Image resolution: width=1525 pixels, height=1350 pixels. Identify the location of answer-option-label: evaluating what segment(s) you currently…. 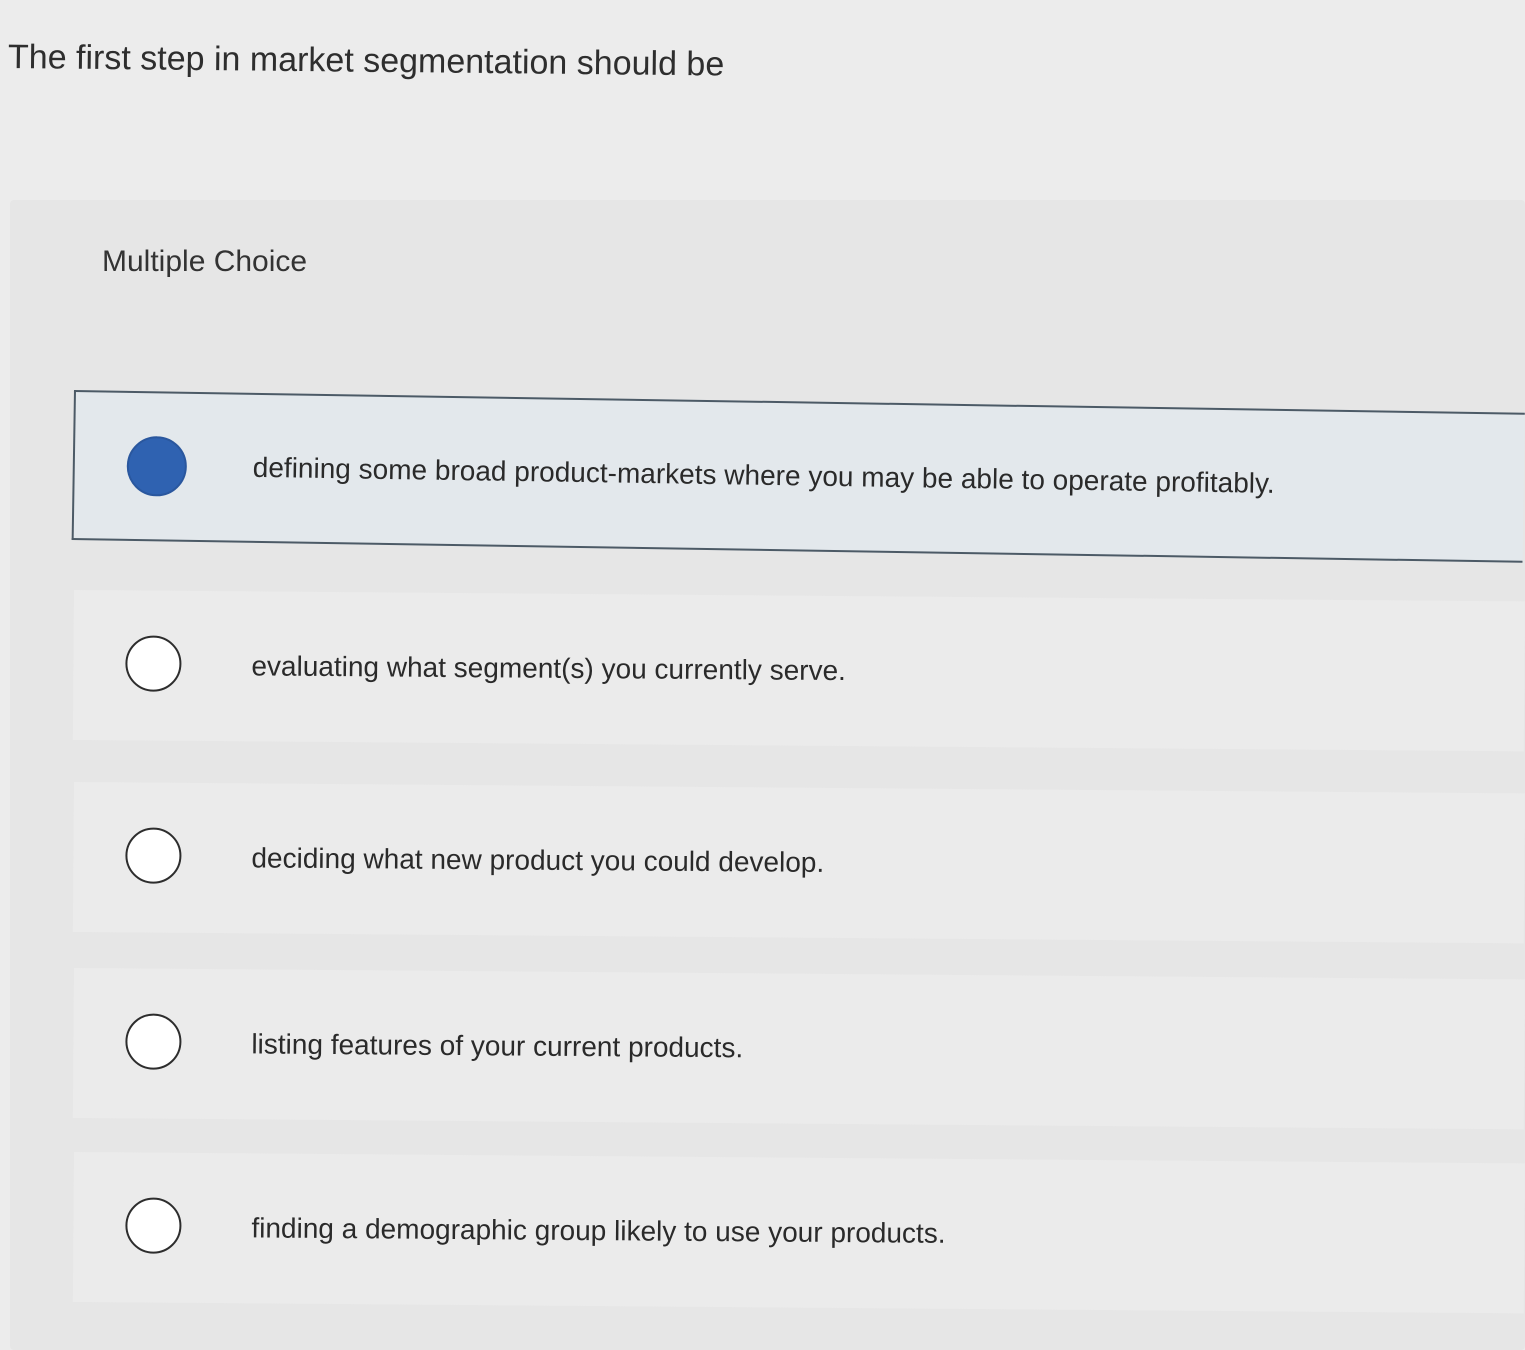
(549, 668).